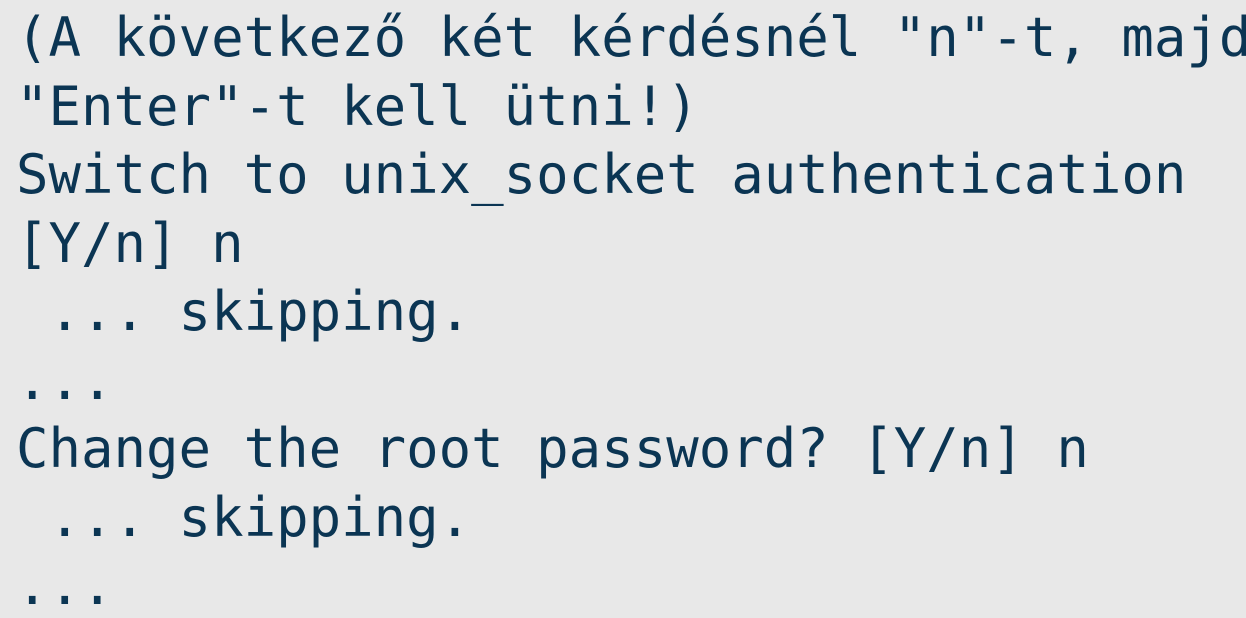  What do you see at coordinates (357, 106) in the screenshot?
I see `output-line-2: "Enter"-t kell ütni!)` at bounding box center [357, 106].